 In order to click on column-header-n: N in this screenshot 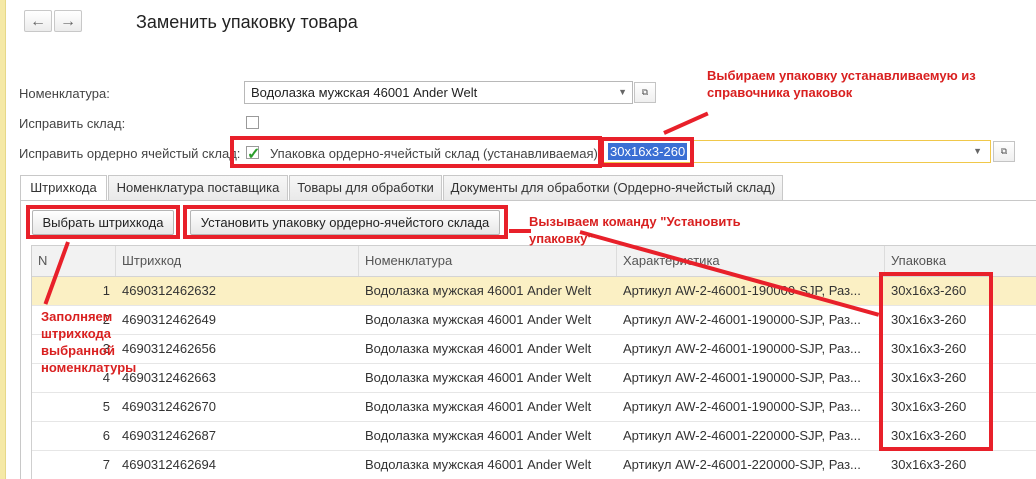, I will do `click(74, 261)`.